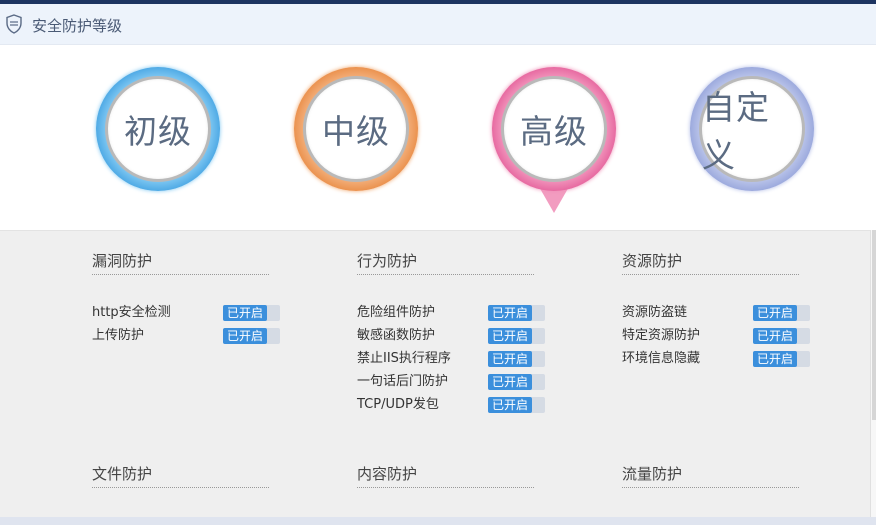 Image resolution: width=876 pixels, height=525 pixels. Describe the element at coordinates (457, 381) in the screenshot. I see `list-item: 一句话后门防护 已开启` at that location.